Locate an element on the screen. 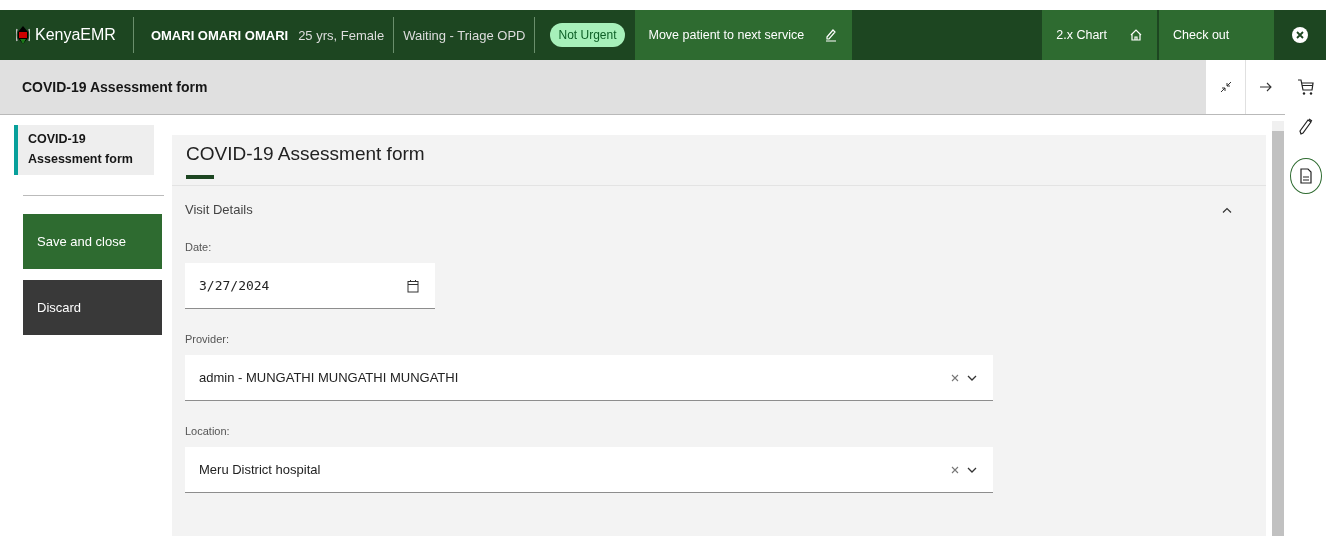  checkout-button: Check out is located at coordinates (1216, 35).